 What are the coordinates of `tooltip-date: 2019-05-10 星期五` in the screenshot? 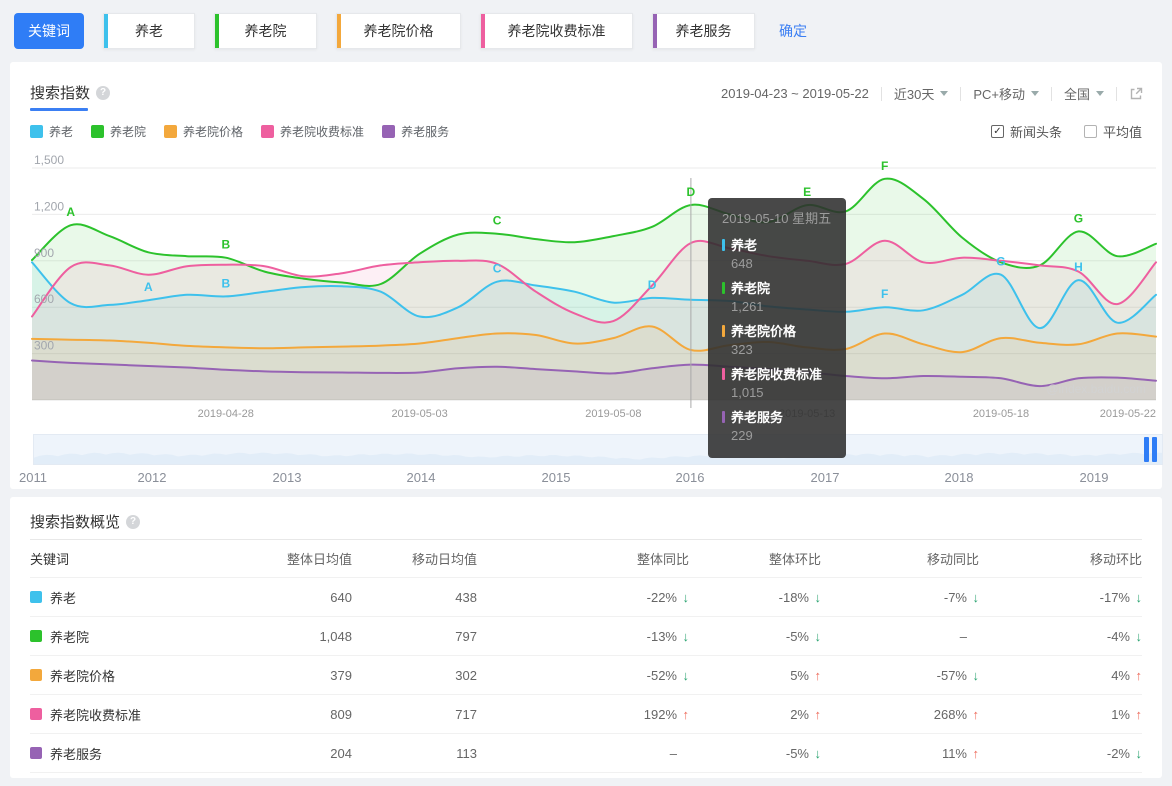 It's located at (777, 218).